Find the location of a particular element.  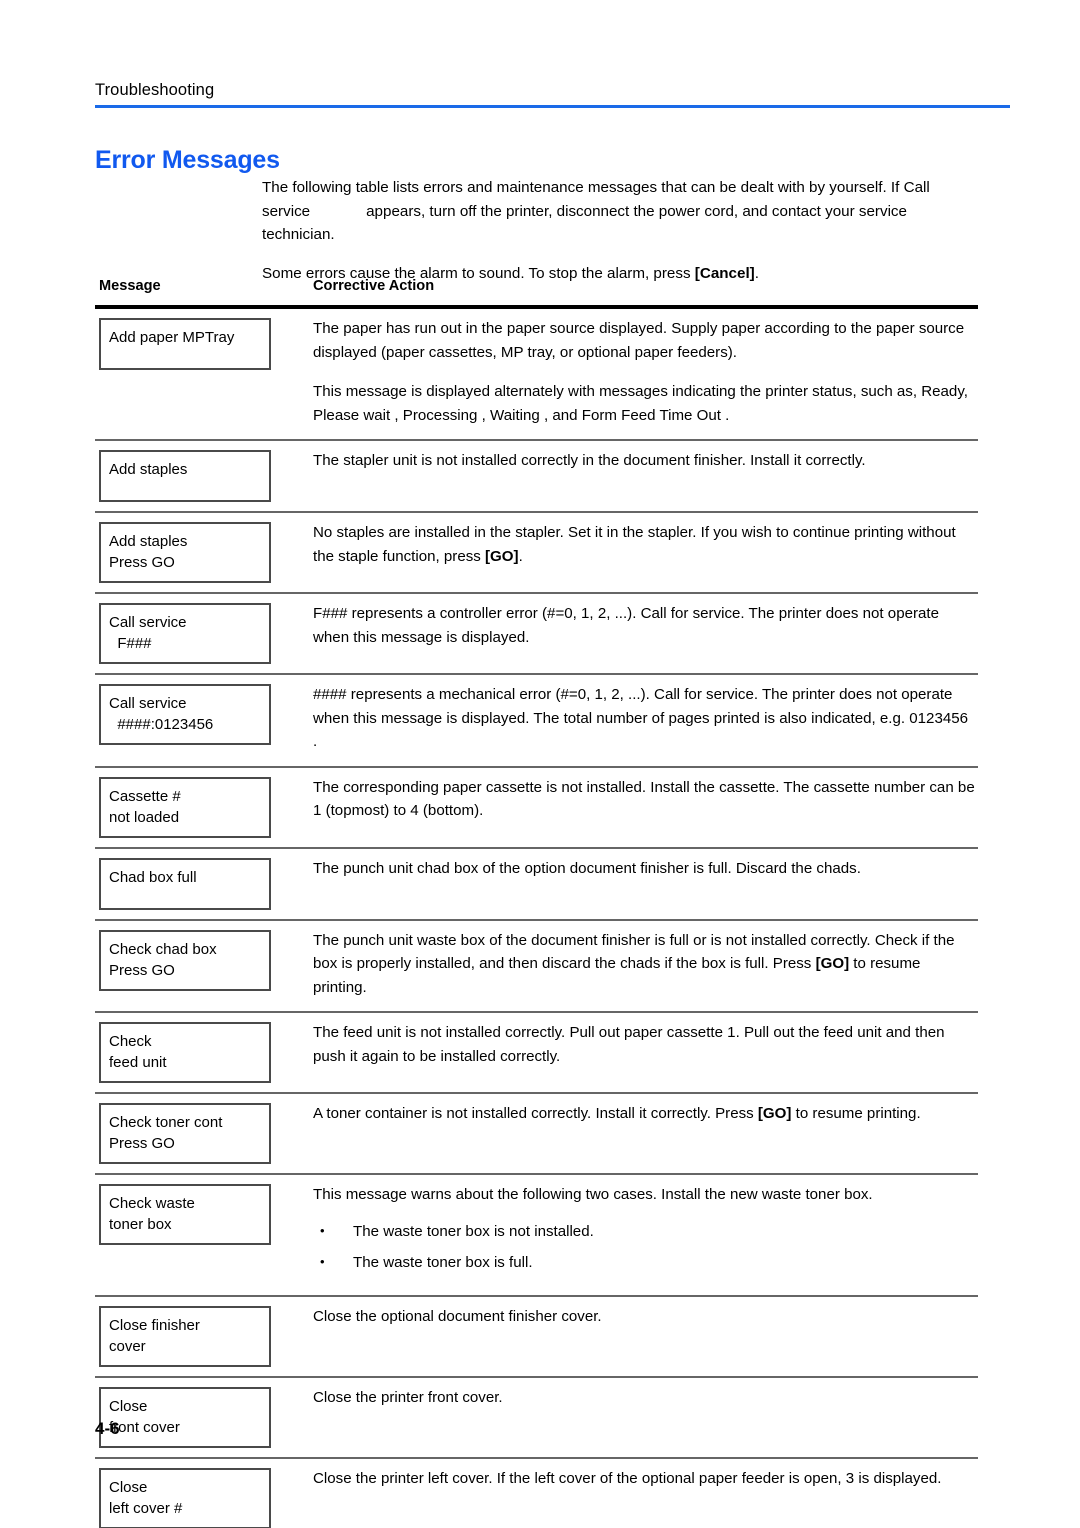

lcd-display-panel: Close finisher cover is located at coordinates (185, 1336).